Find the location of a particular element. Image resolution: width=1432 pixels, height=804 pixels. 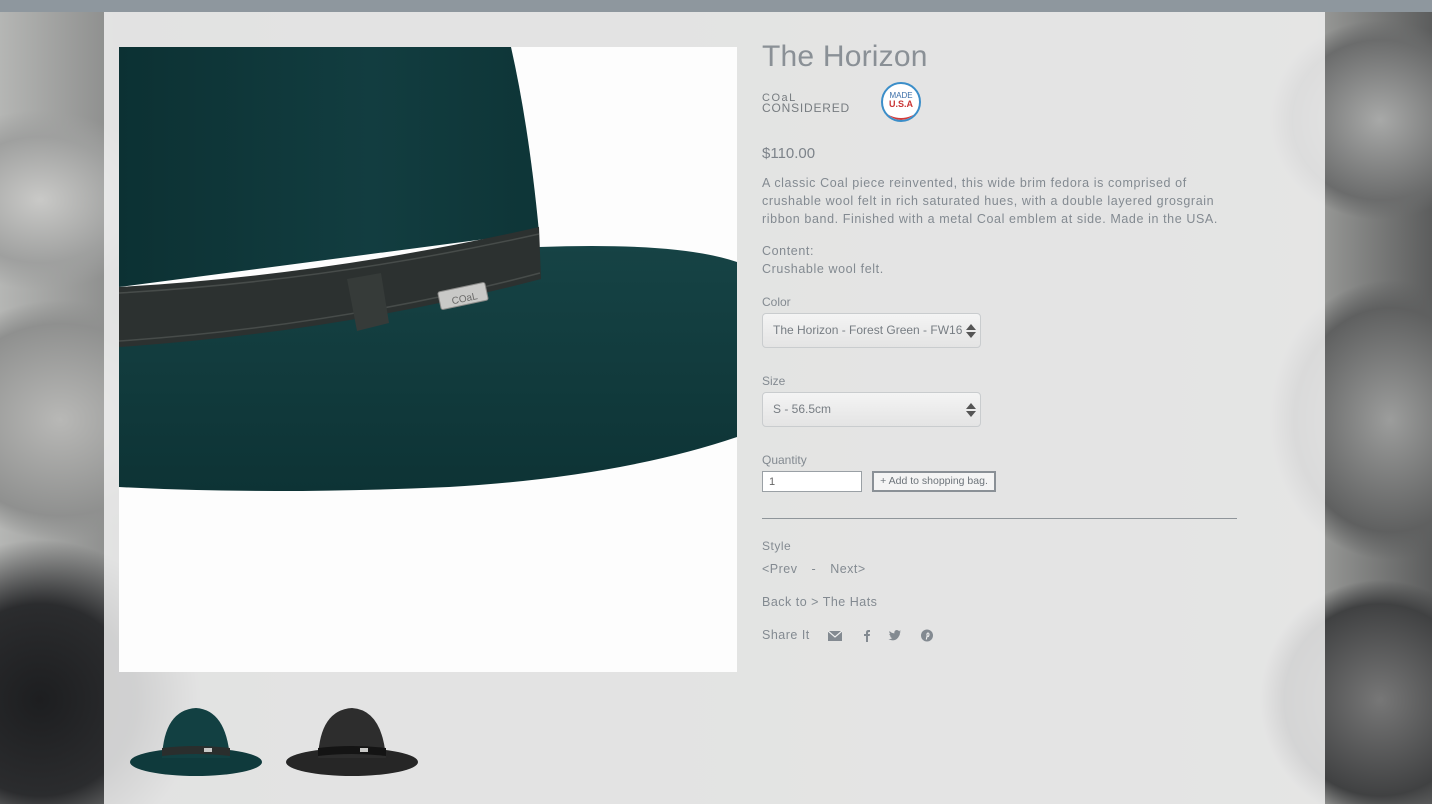

size-select: S - 56.5cm is located at coordinates (871, 409).